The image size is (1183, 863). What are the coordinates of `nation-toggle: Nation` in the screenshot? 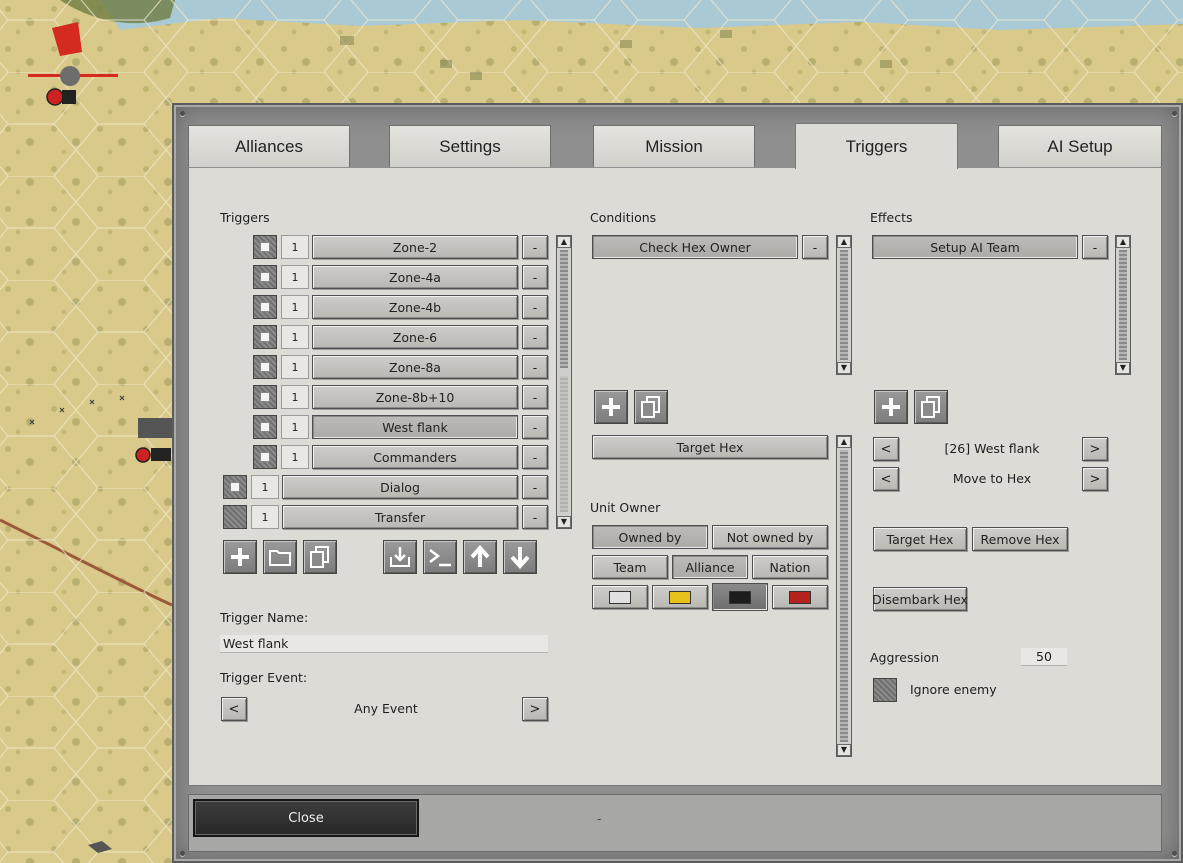 It's located at (790, 567).